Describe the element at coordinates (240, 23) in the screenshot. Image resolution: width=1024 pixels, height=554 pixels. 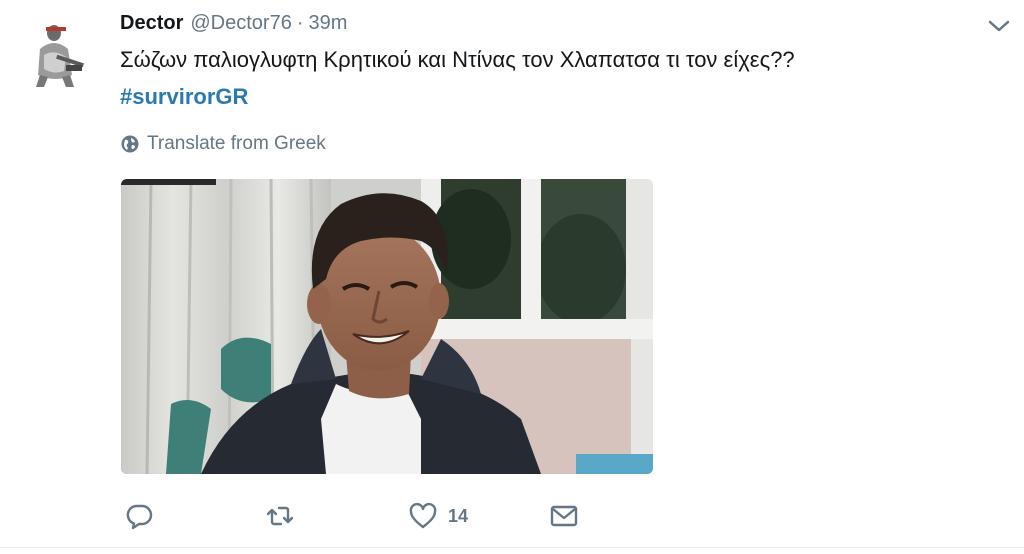
I see `author-handle: @Dector76` at that location.